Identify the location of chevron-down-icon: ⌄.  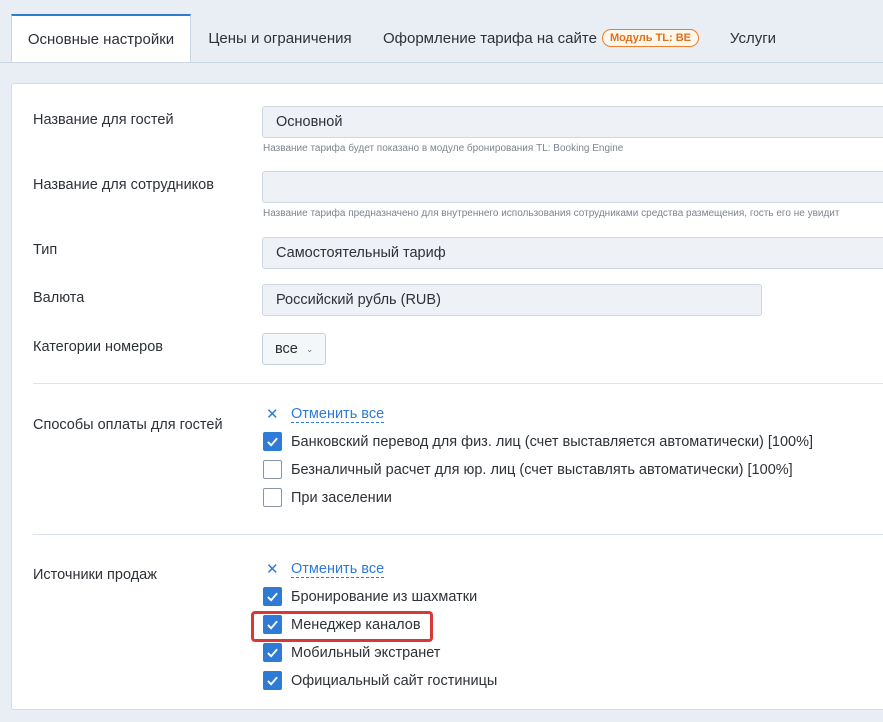
(309, 348).